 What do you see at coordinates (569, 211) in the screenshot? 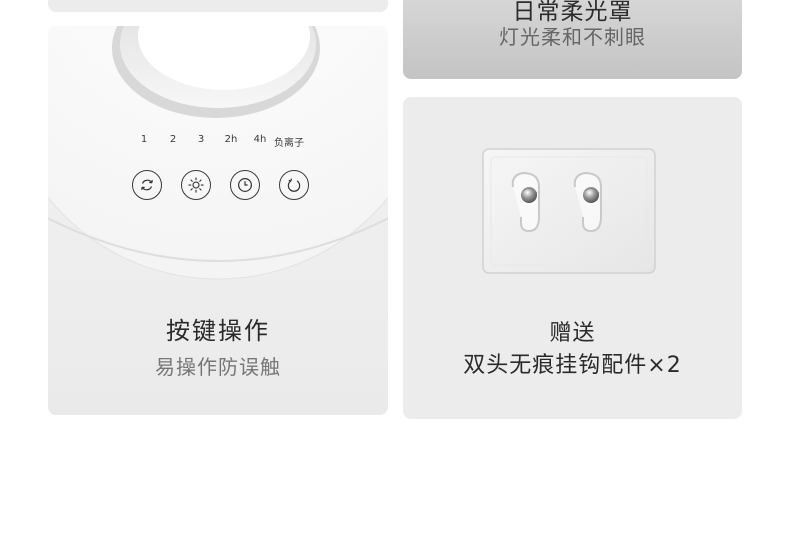
I see `hooks-illustration` at bounding box center [569, 211].